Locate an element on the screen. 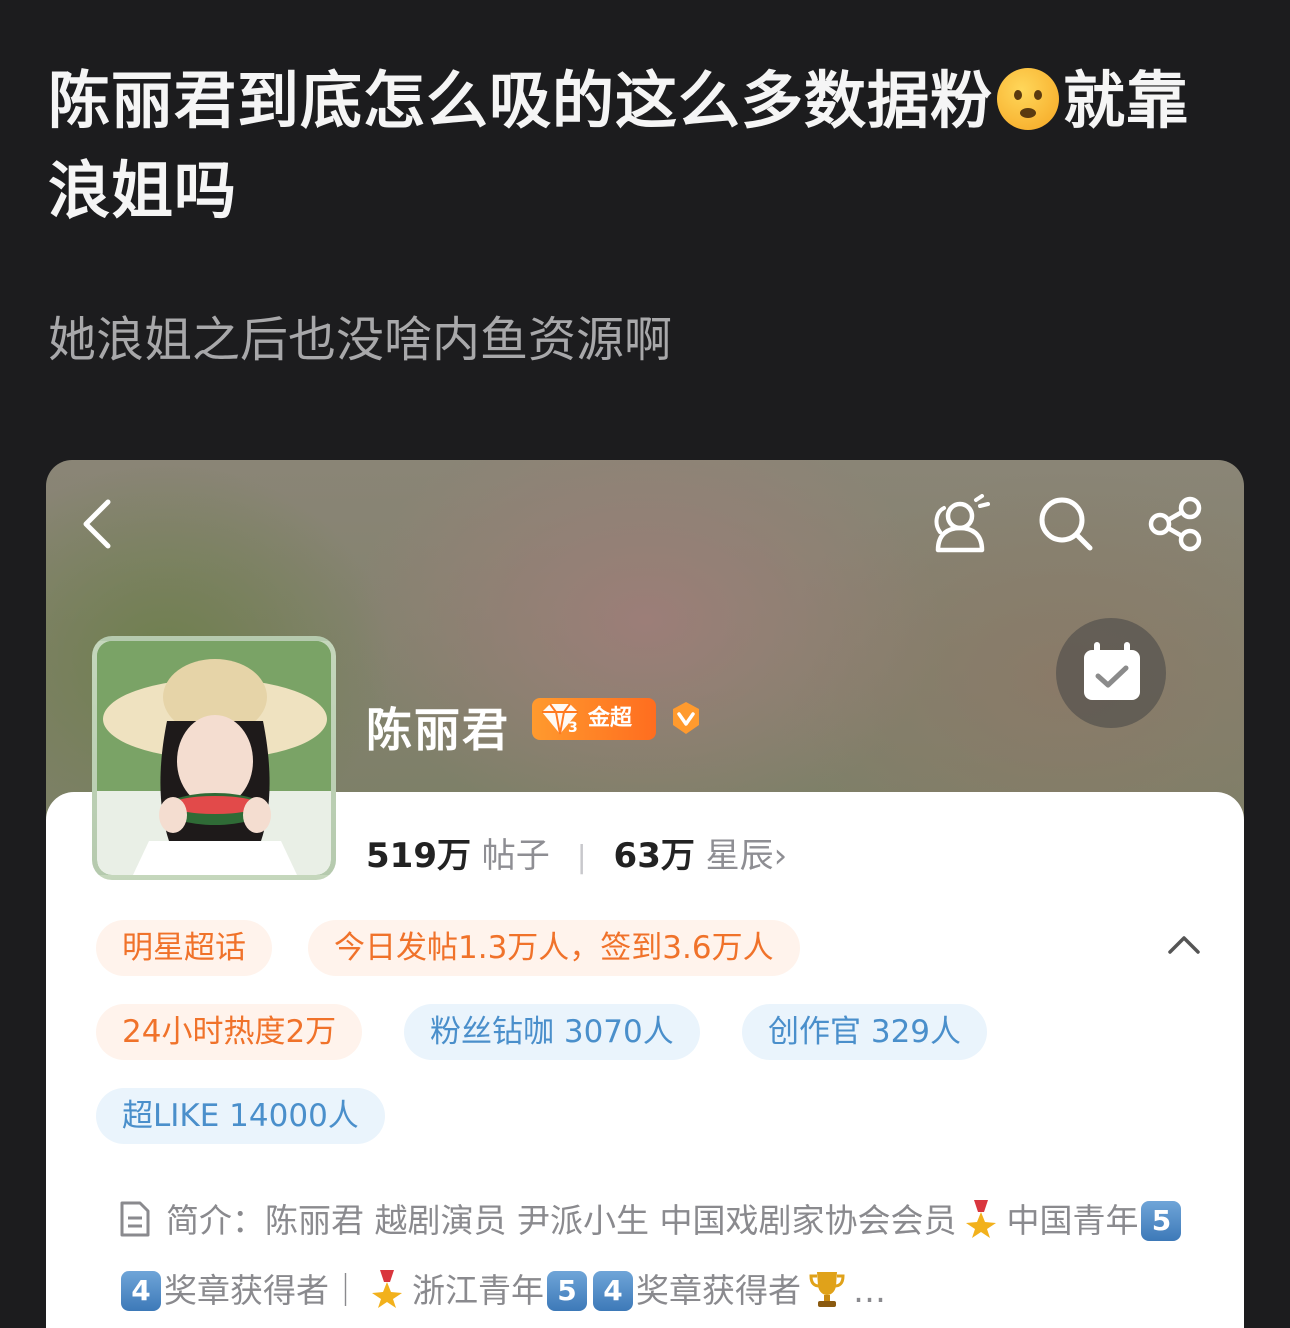  badge-label: 金超 is located at coordinates (610, 718).